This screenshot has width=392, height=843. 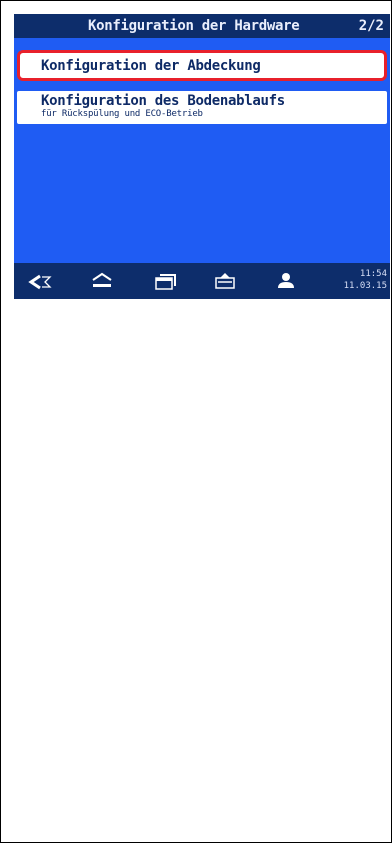 I want to click on clock-display: 11:54 11.03.15, so click(x=365, y=280).